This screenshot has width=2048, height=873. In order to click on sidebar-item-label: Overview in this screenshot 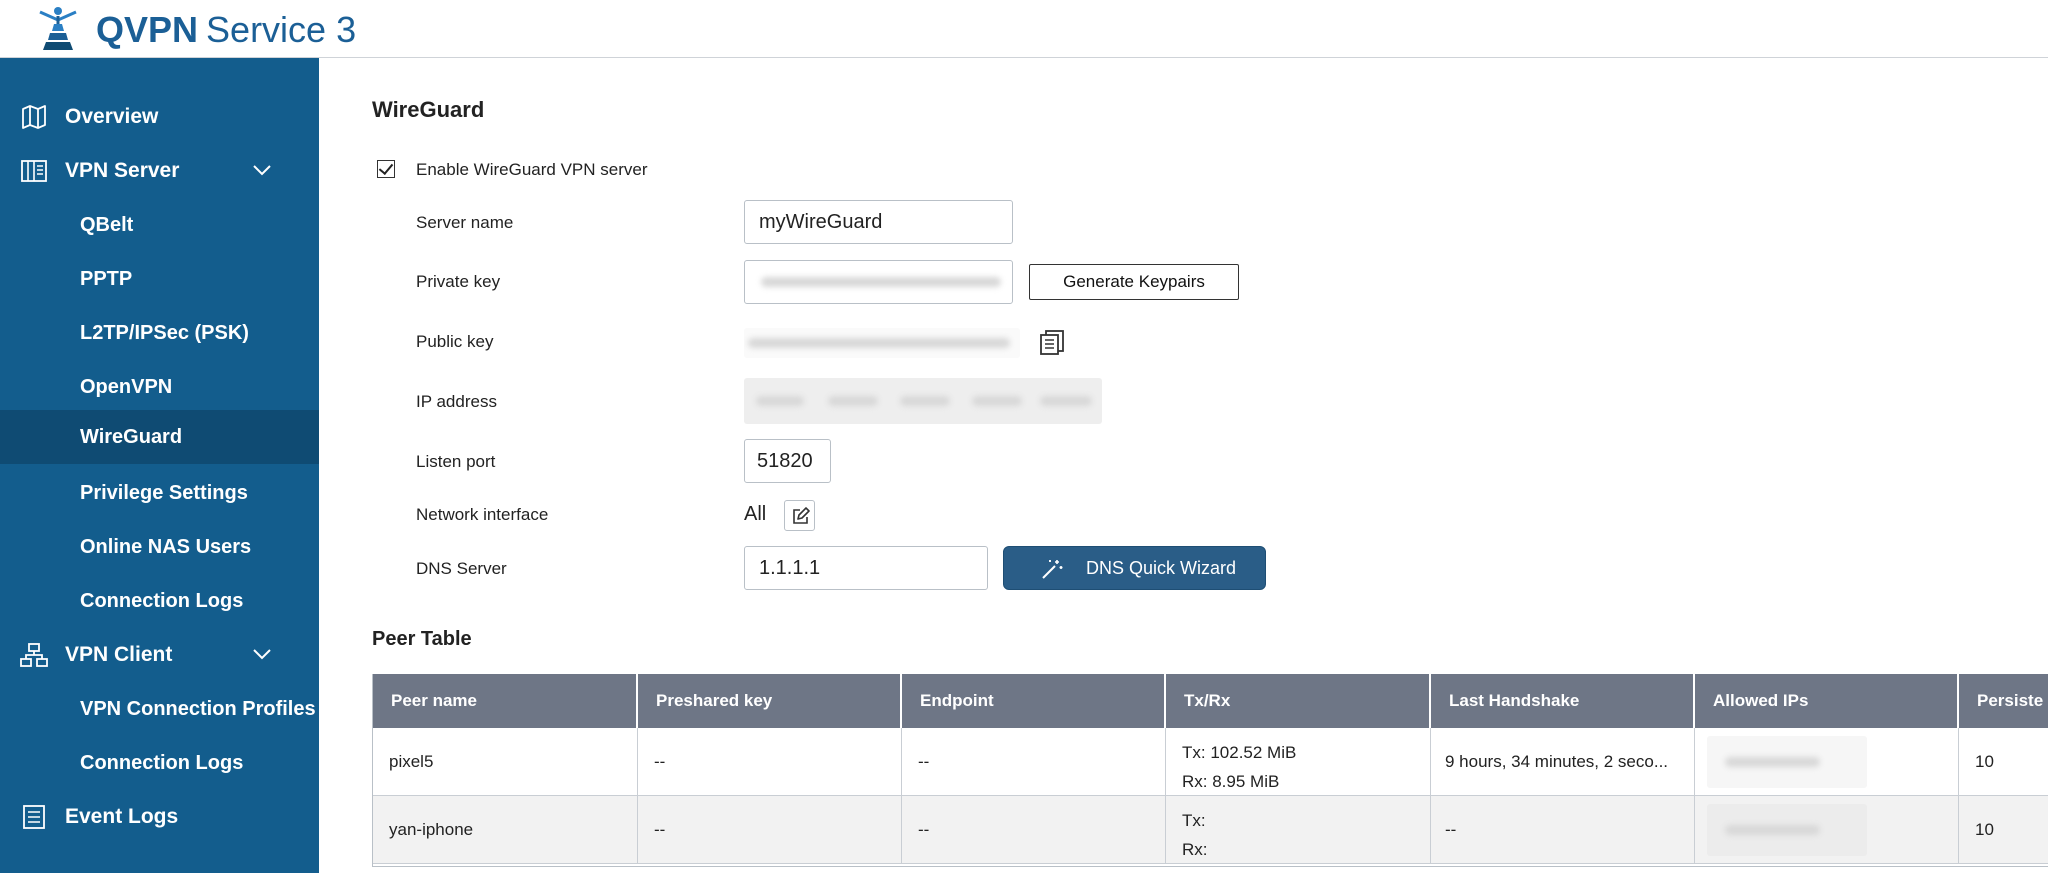, I will do `click(112, 116)`.